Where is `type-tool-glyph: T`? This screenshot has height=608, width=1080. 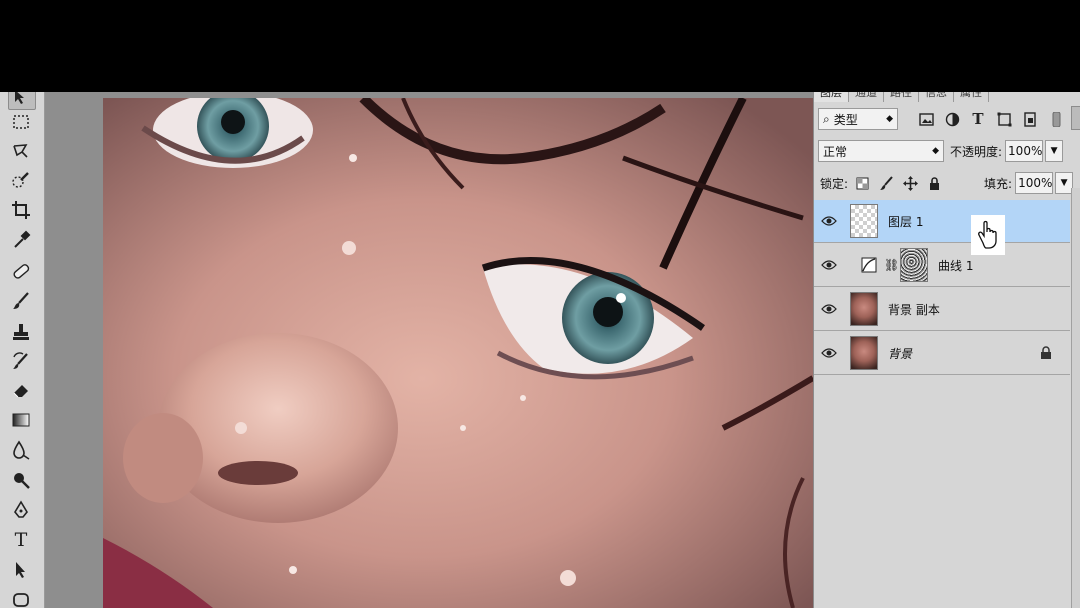
type-tool-glyph: T is located at coordinates (21, 540).